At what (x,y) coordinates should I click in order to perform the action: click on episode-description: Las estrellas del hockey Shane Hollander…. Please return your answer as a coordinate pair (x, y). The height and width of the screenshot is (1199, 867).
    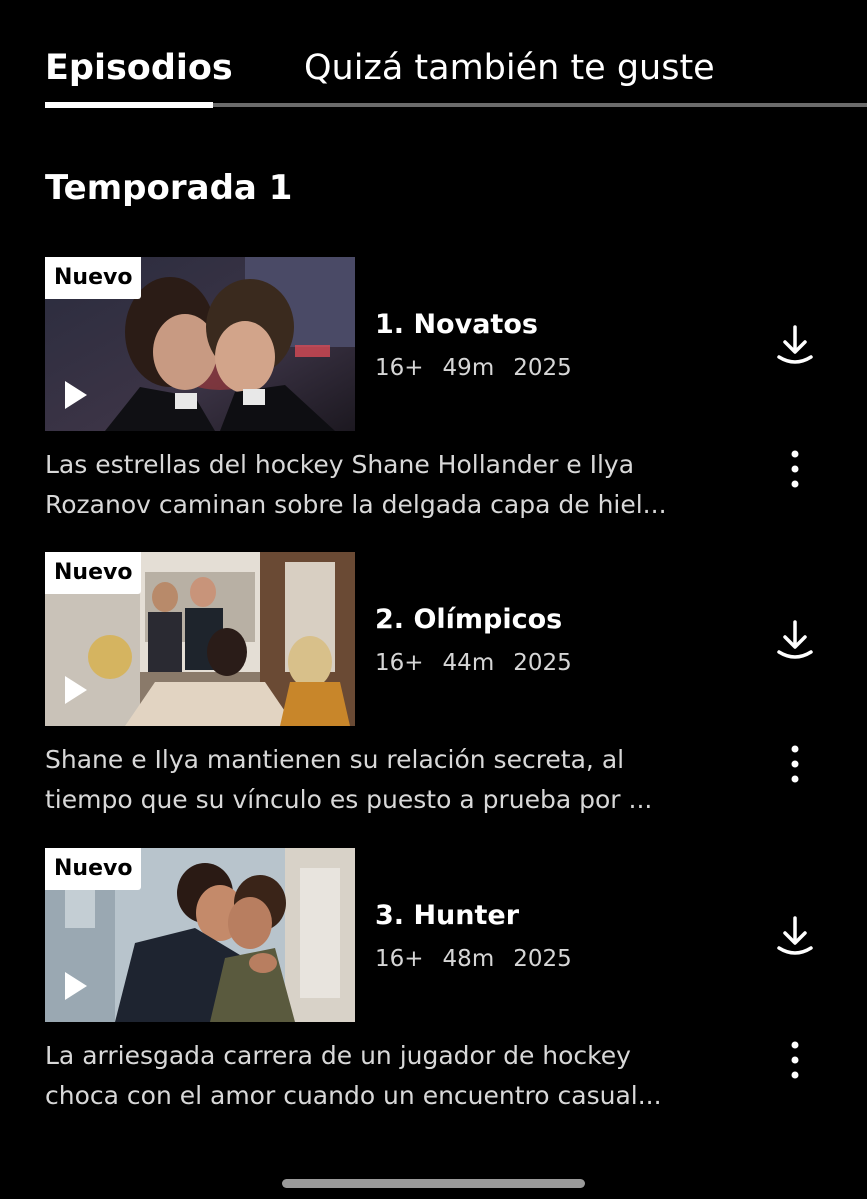
    Looking at the image, I should click on (385, 485).